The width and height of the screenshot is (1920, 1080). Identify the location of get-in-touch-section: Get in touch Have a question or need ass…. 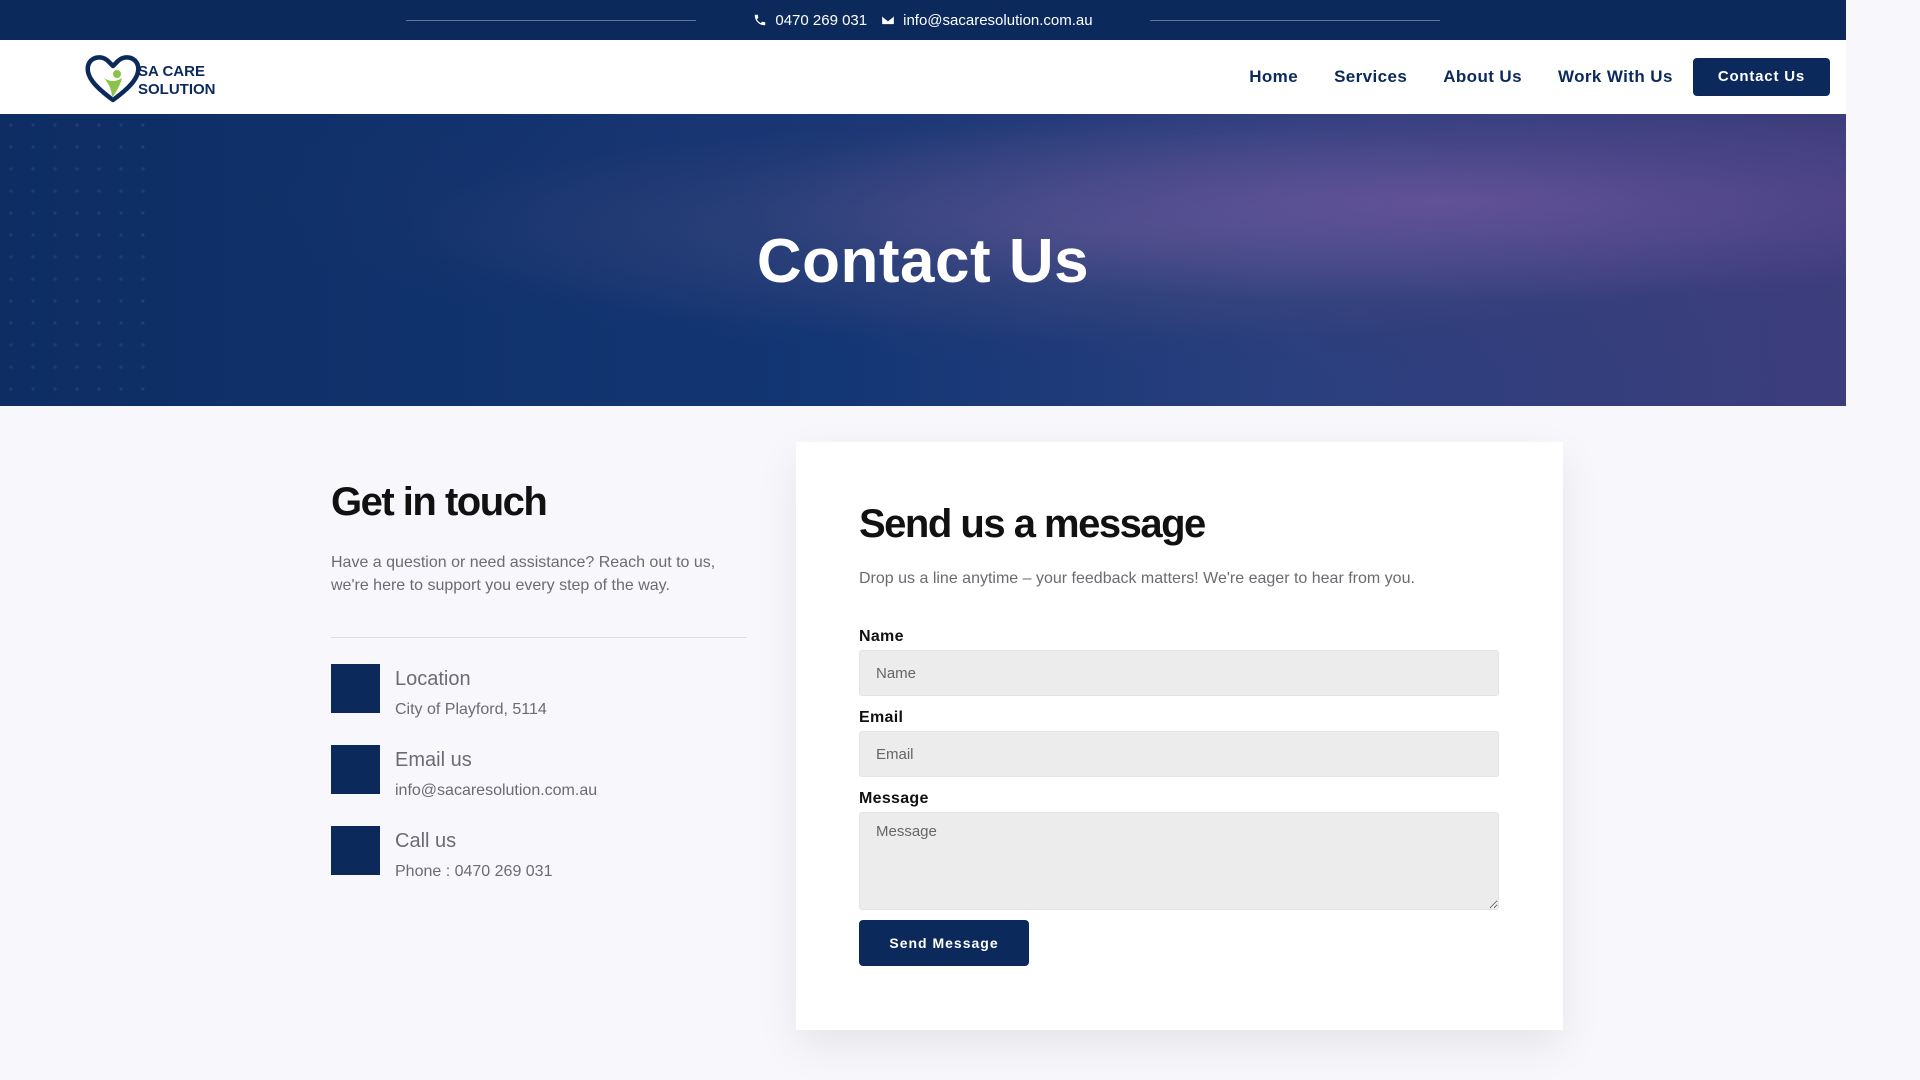
(539, 680).